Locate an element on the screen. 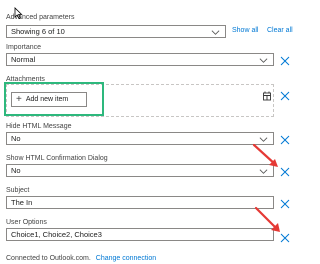 The width and height of the screenshot is (320, 264). hide-html-select: No is located at coordinates (140, 138).